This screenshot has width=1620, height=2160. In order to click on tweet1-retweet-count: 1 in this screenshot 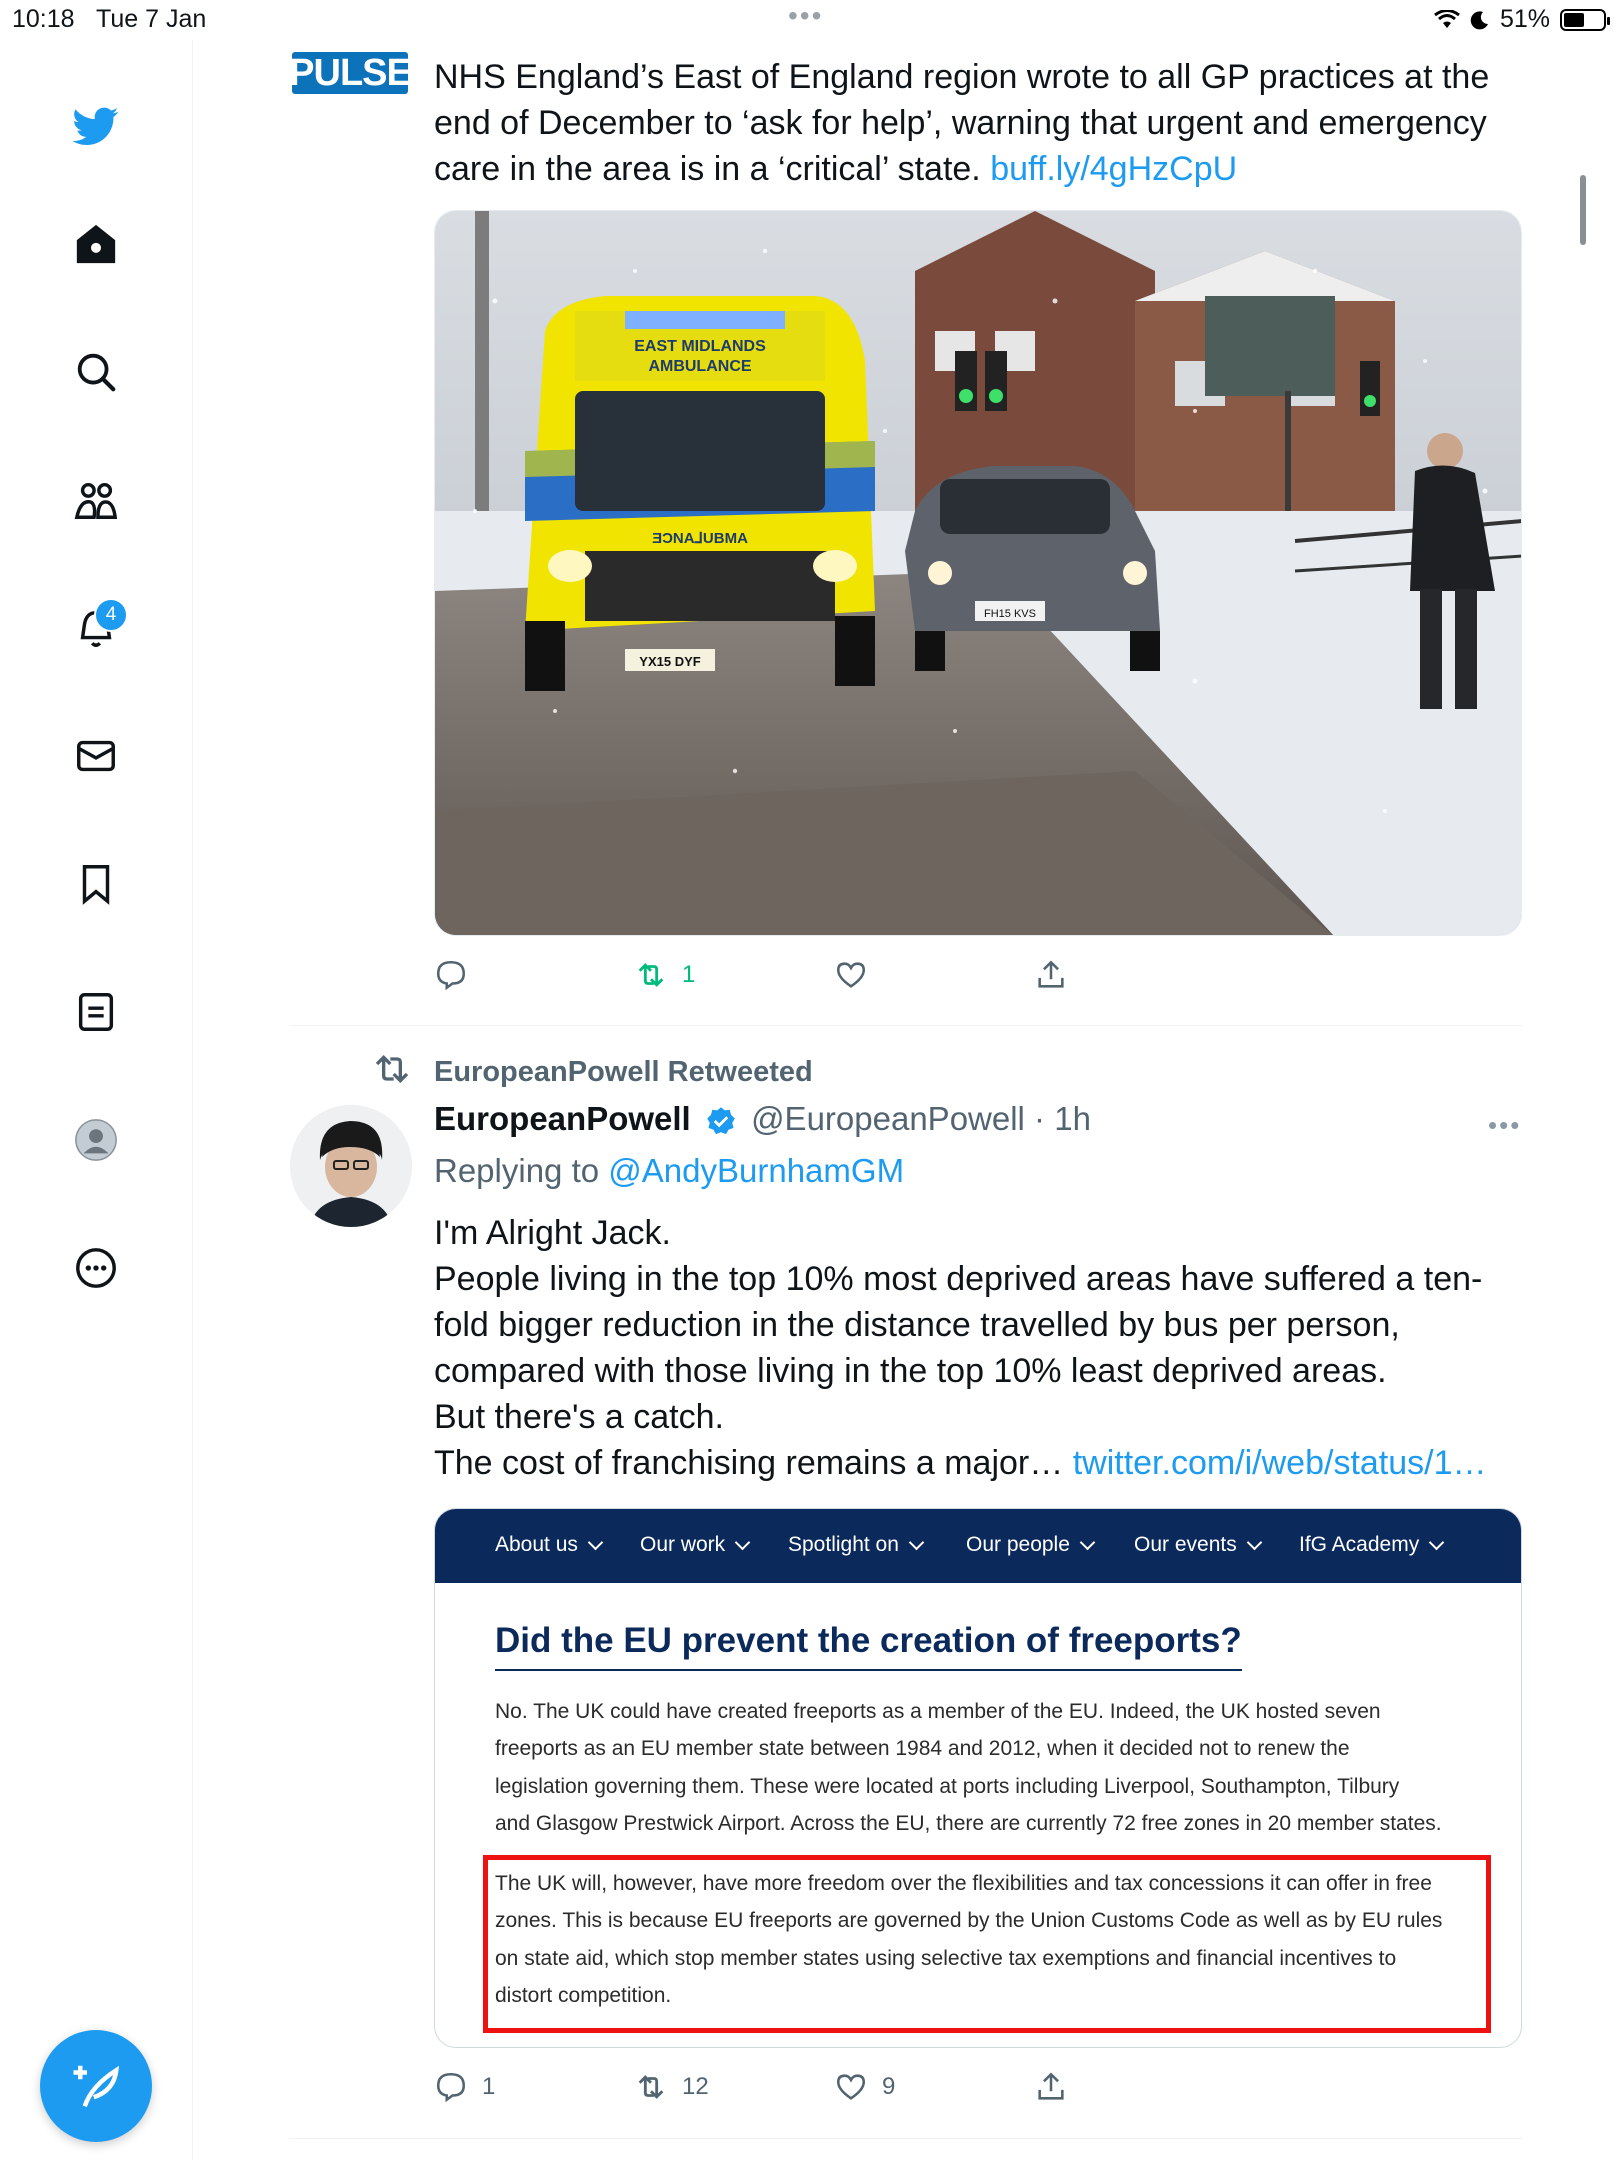, I will do `click(689, 974)`.